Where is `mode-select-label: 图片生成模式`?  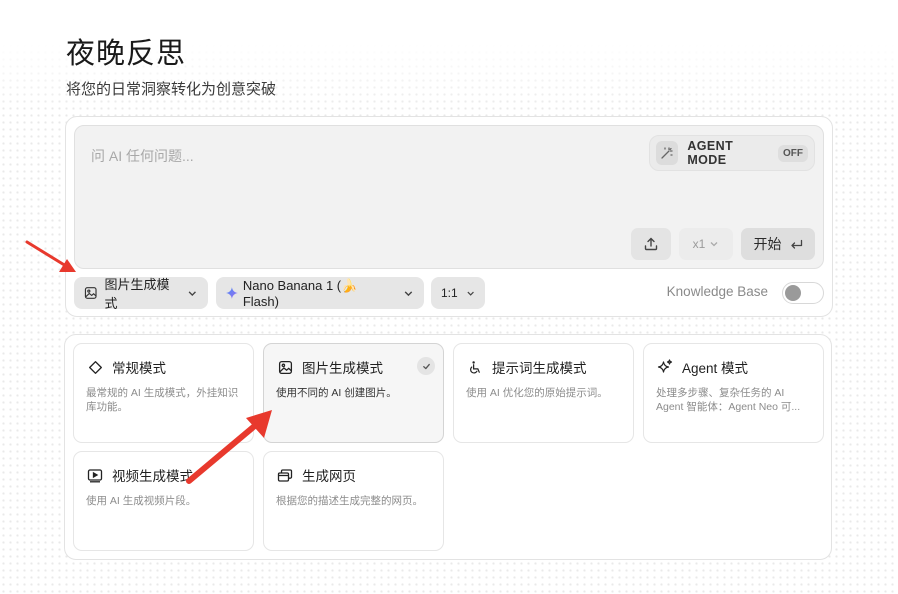 mode-select-label: 图片生成模式 is located at coordinates (137, 294).